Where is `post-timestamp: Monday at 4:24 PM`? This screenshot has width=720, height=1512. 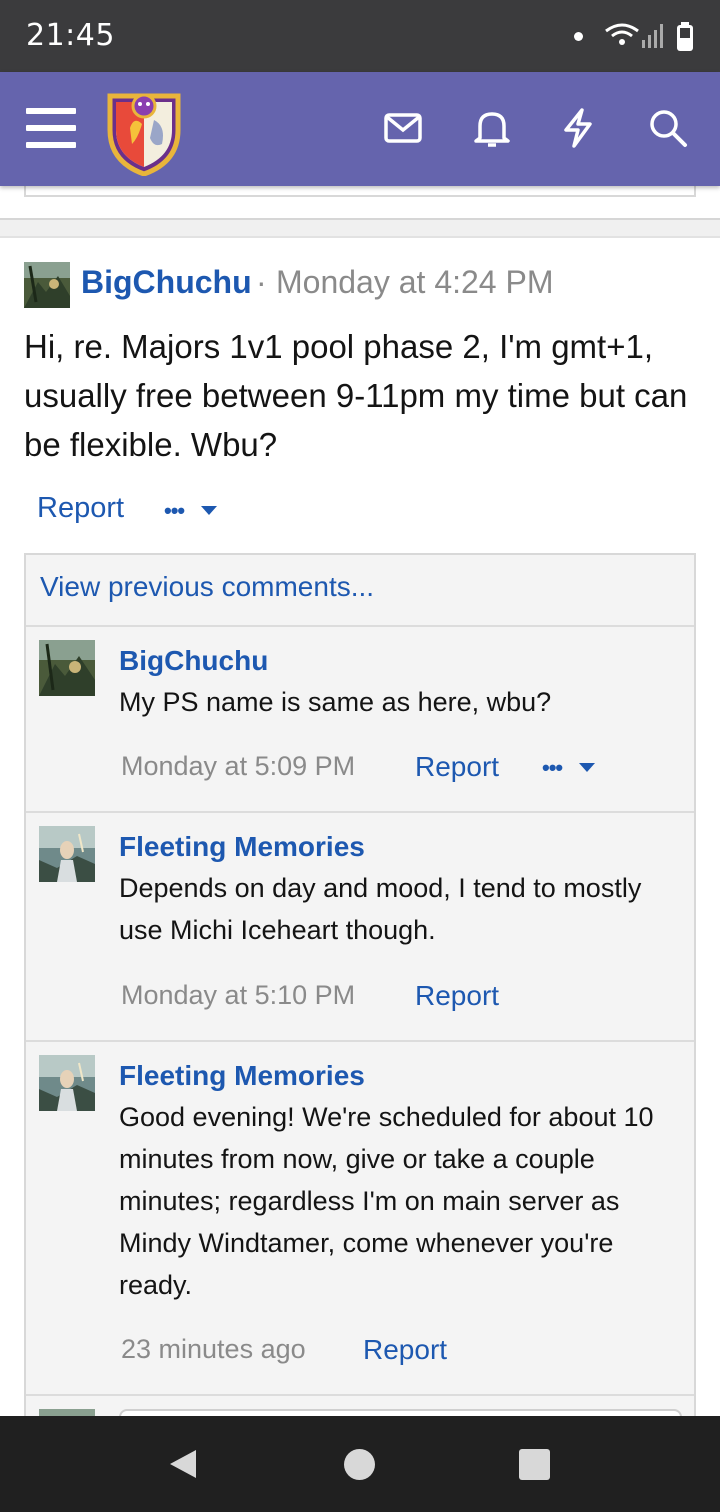 post-timestamp: Monday at 4:24 PM is located at coordinates (414, 282).